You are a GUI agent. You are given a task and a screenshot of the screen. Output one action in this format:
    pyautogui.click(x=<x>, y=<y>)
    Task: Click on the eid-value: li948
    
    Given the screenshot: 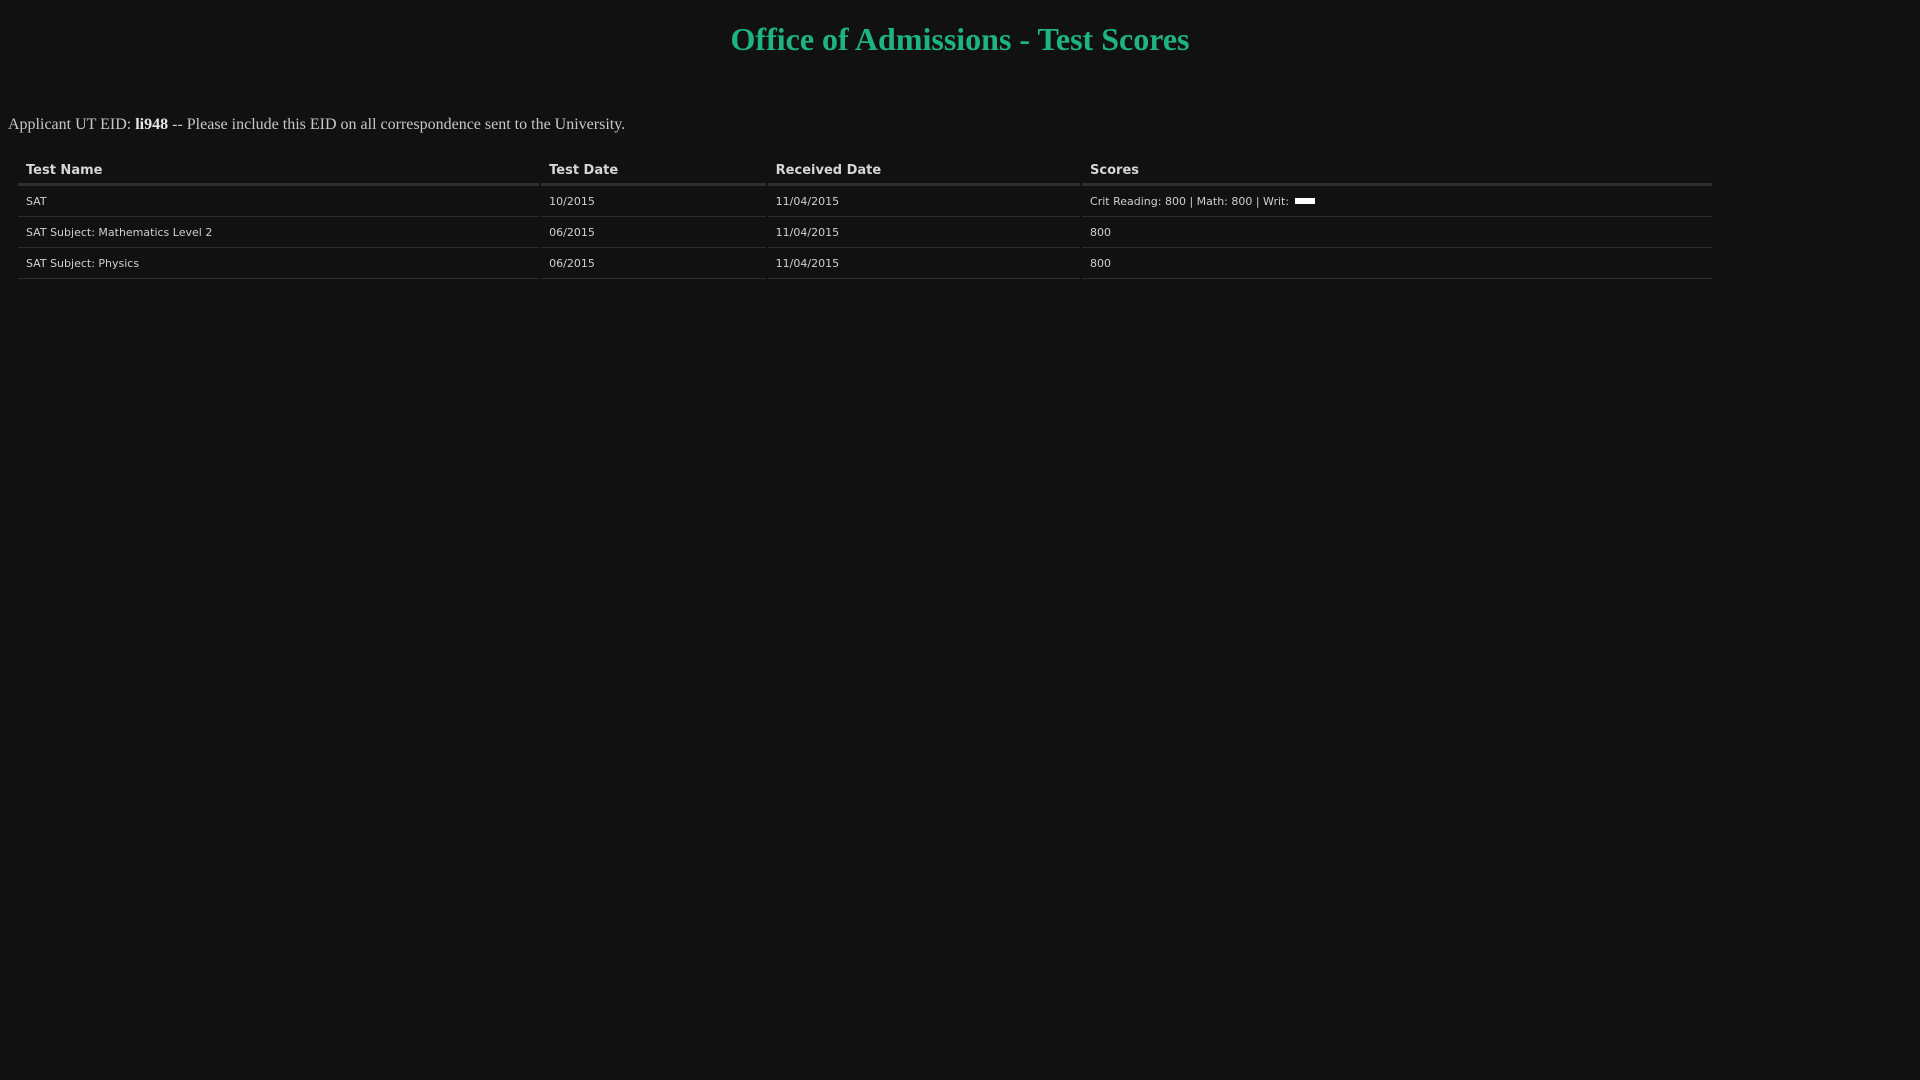 What is the action you would take?
    pyautogui.click(x=152, y=124)
    